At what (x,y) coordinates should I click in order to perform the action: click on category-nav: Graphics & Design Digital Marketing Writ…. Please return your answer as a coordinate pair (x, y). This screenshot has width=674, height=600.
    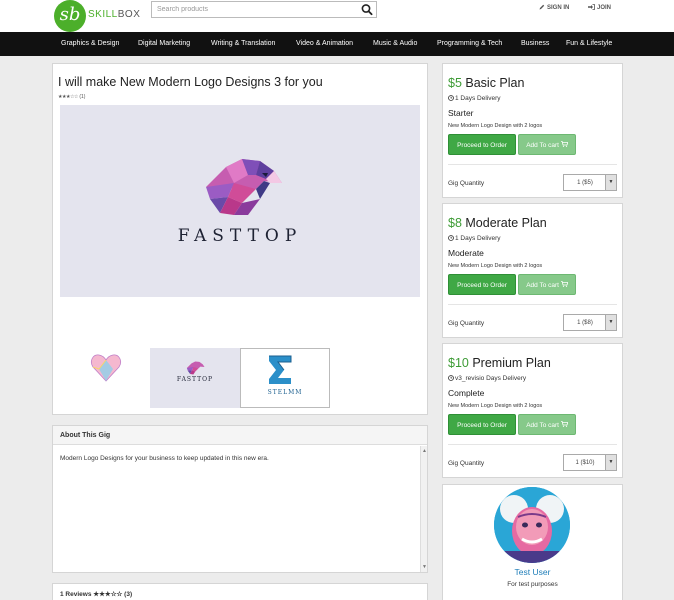
    Looking at the image, I should click on (337, 44).